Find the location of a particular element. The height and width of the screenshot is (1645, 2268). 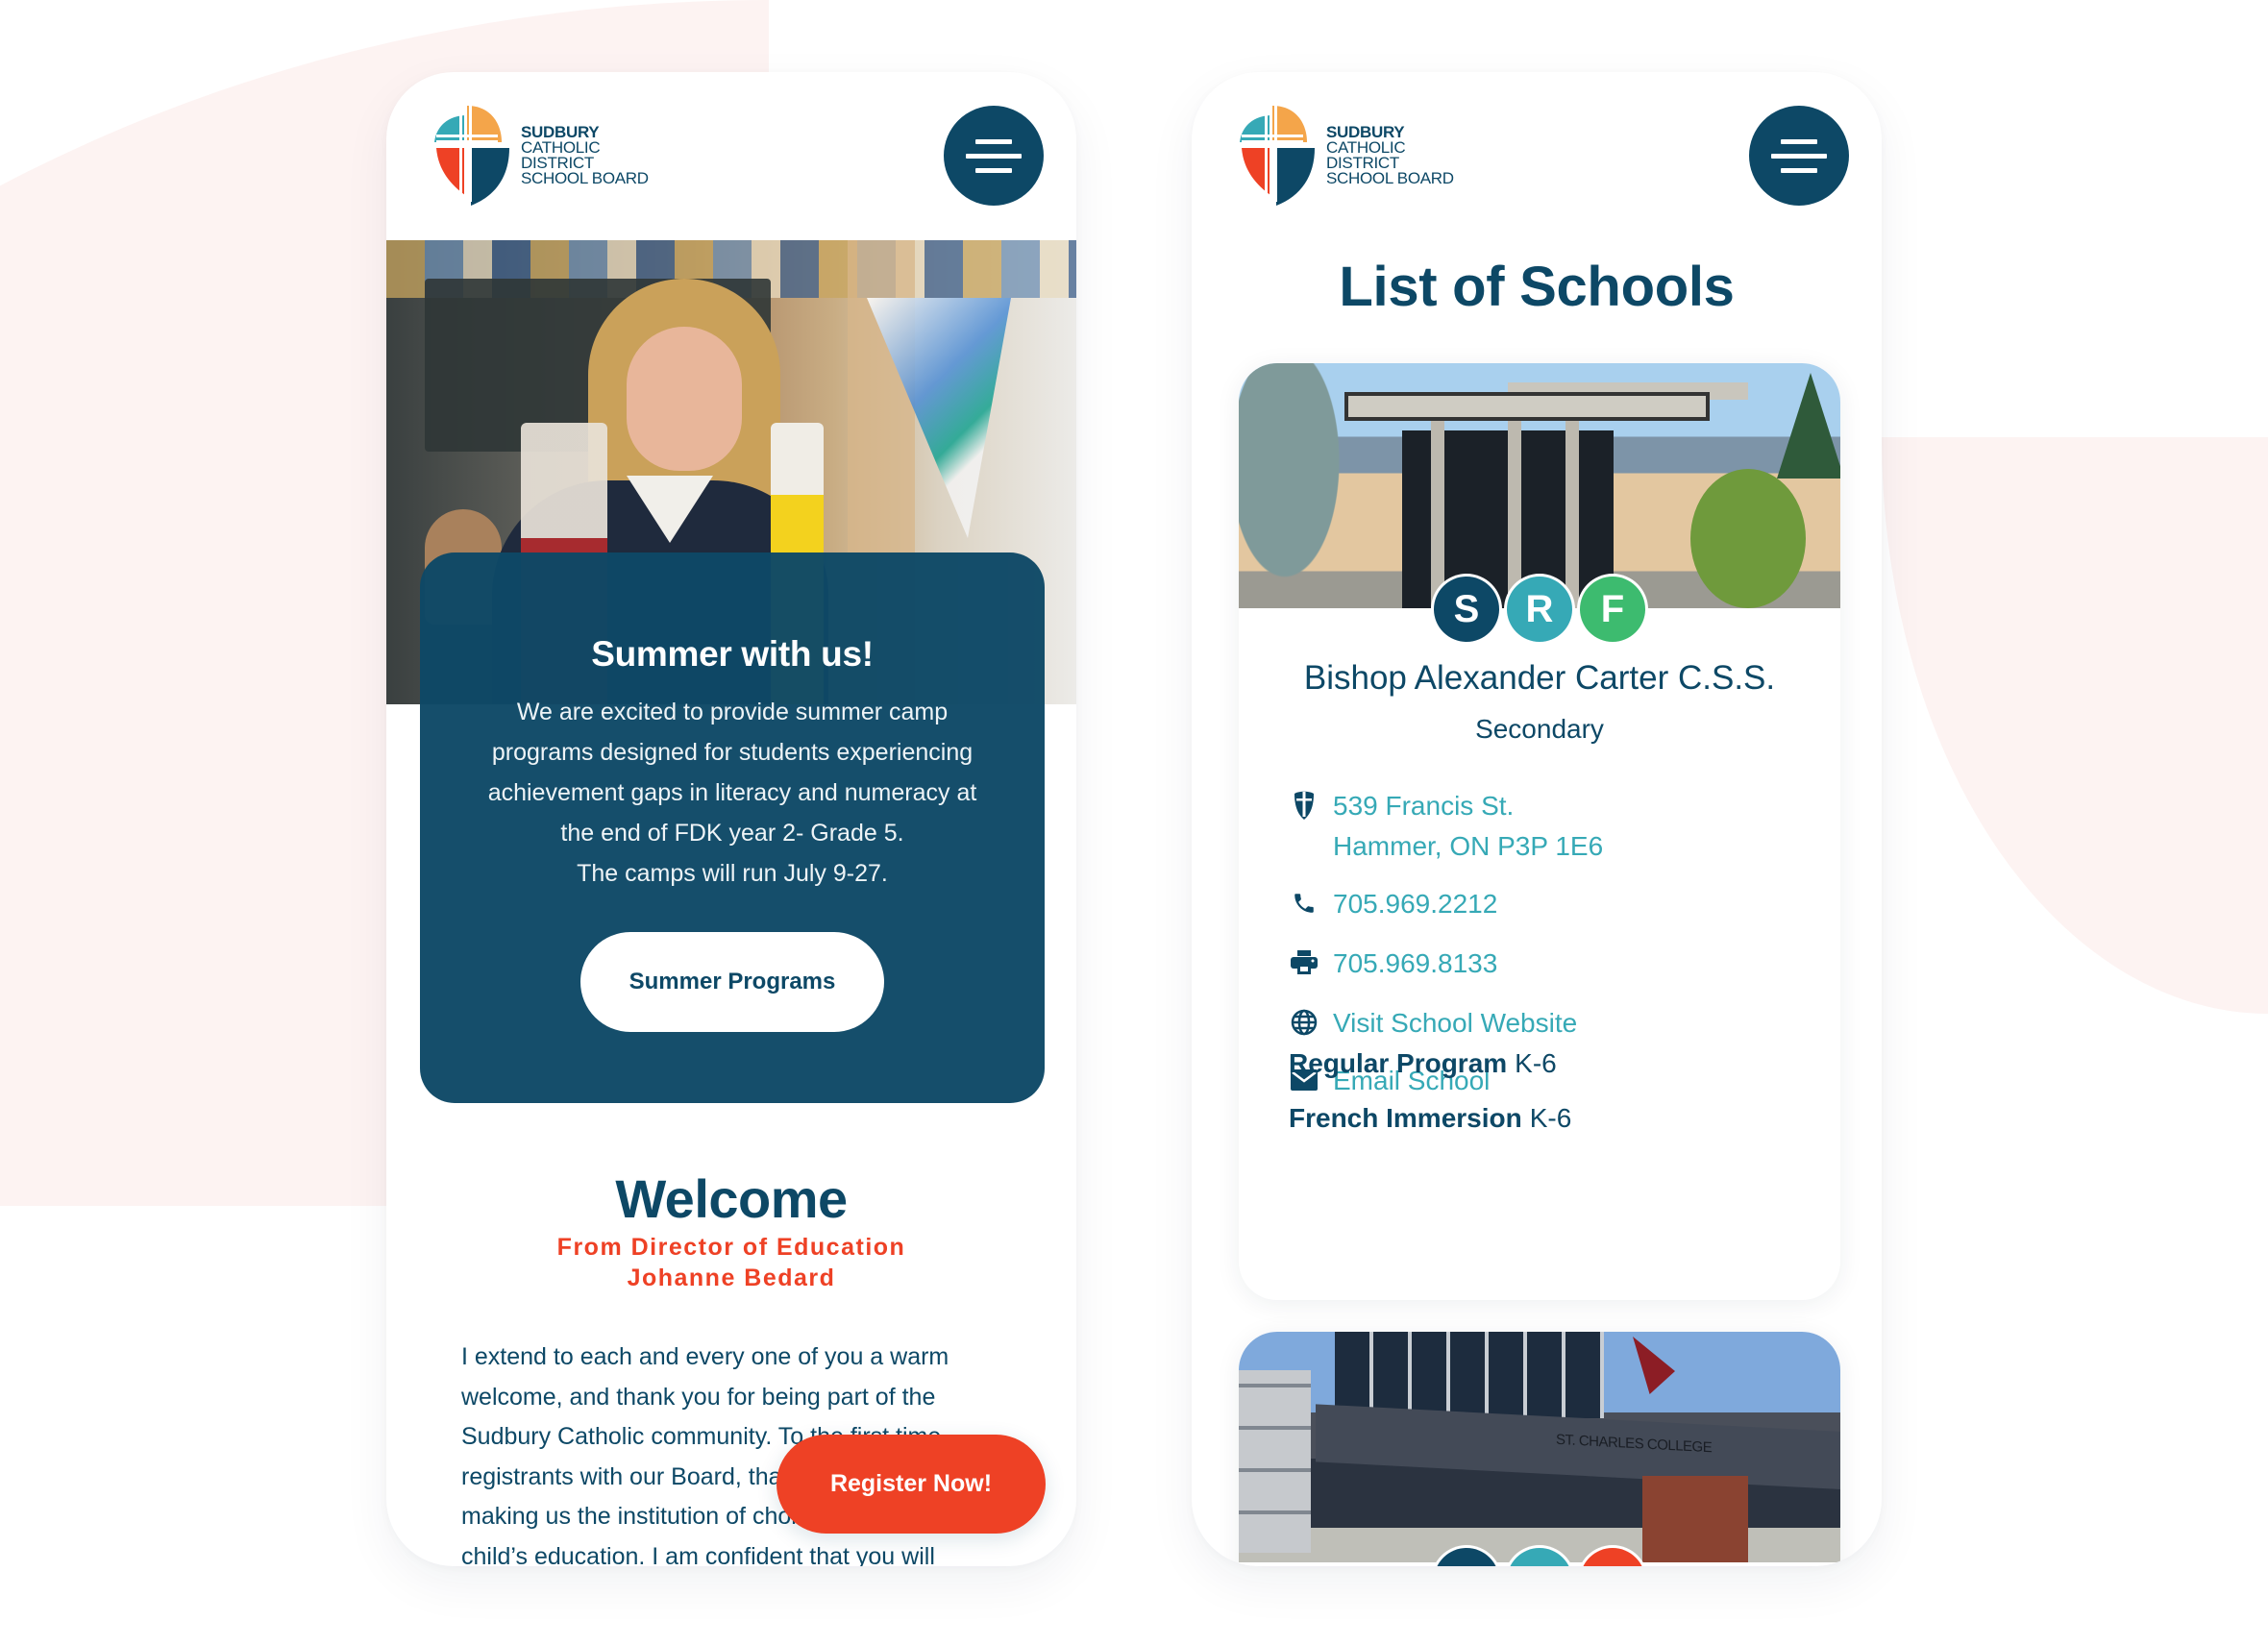

photo-tree is located at coordinates (1296, 485).